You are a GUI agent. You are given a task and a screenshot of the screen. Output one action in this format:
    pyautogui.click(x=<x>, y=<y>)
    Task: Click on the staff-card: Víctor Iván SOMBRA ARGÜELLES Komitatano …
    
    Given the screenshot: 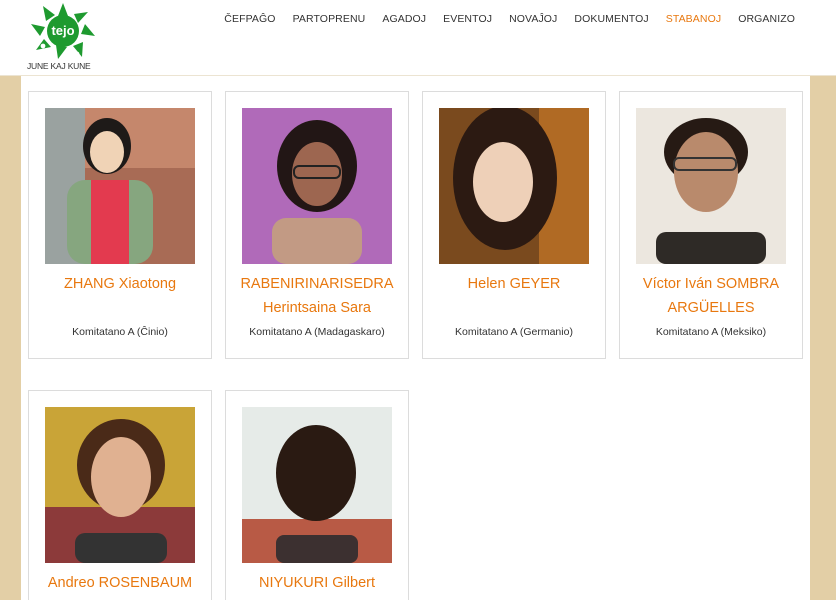 What is the action you would take?
    pyautogui.click(x=711, y=225)
    